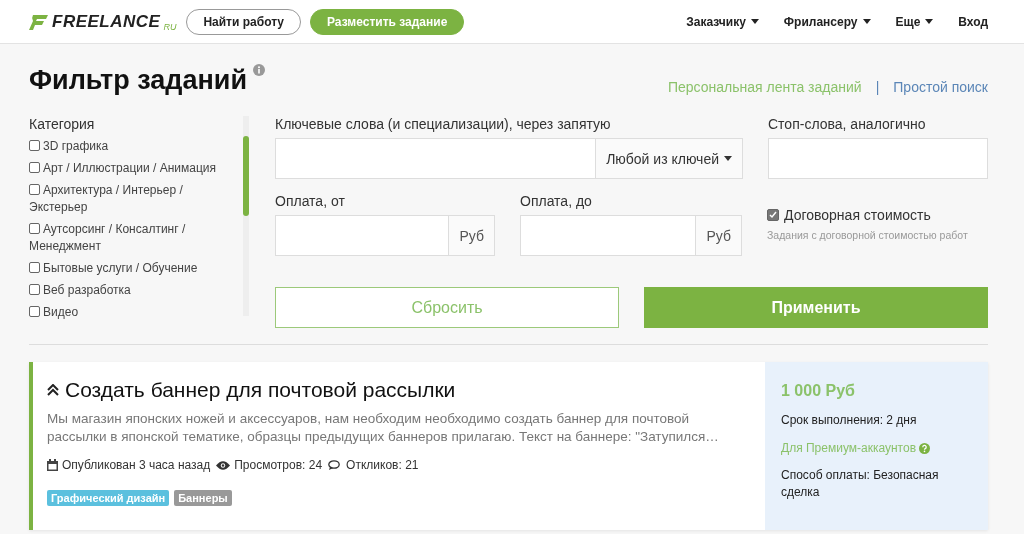 This screenshot has height=534, width=1024. Describe the element at coordinates (138, 80) in the screenshot. I see `page-title: Фильтр заданий` at that location.